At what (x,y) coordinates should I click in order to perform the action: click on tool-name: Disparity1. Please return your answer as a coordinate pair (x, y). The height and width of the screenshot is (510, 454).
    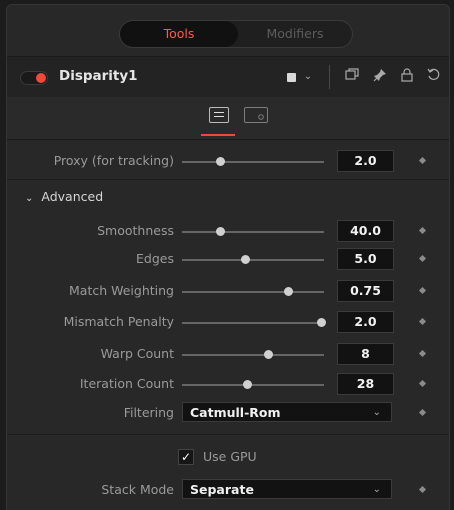
    Looking at the image, I should click on (98, 76).